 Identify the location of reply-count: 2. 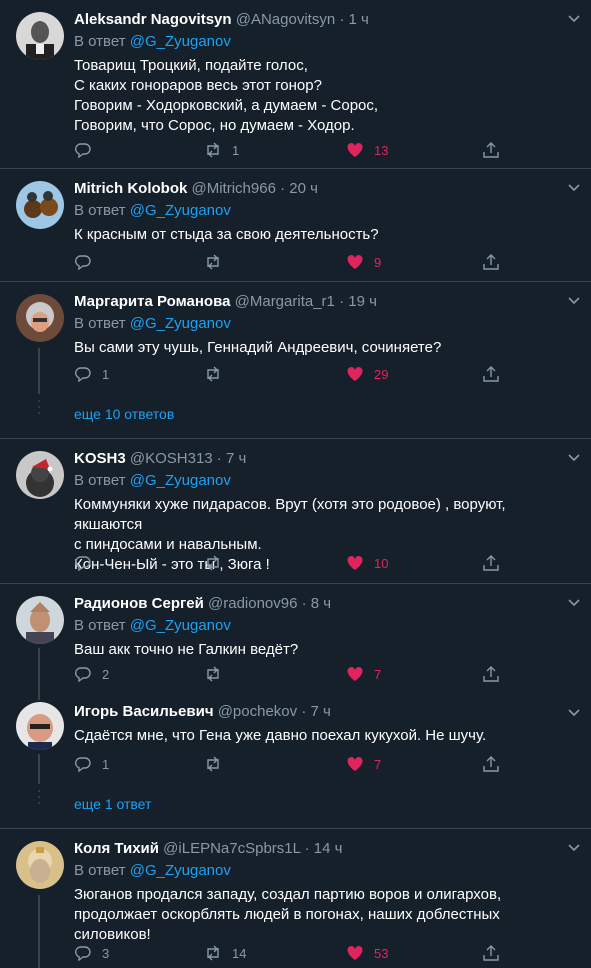
(106, 674).